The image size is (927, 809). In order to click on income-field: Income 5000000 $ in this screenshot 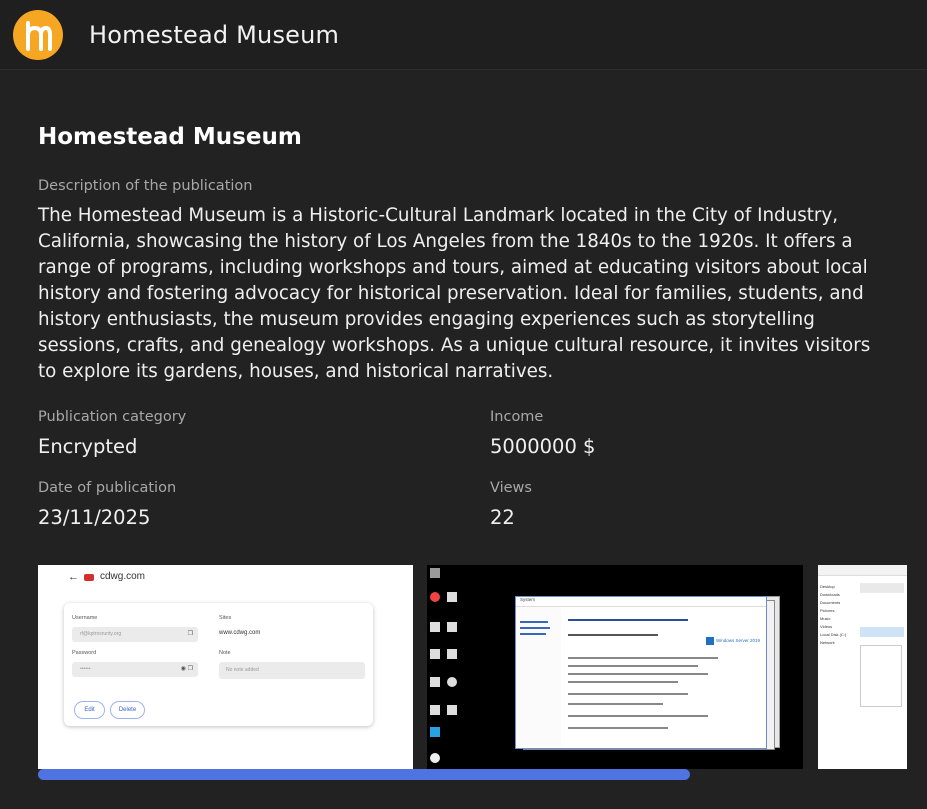, I will do `click(689, 433)`.